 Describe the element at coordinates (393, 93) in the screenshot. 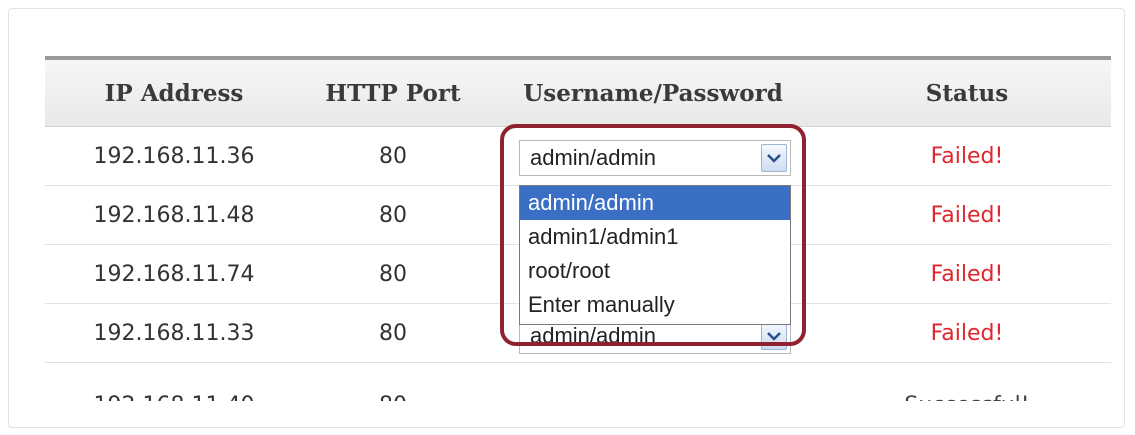

I see `column-header-http-port: HTTP Port` at that location.